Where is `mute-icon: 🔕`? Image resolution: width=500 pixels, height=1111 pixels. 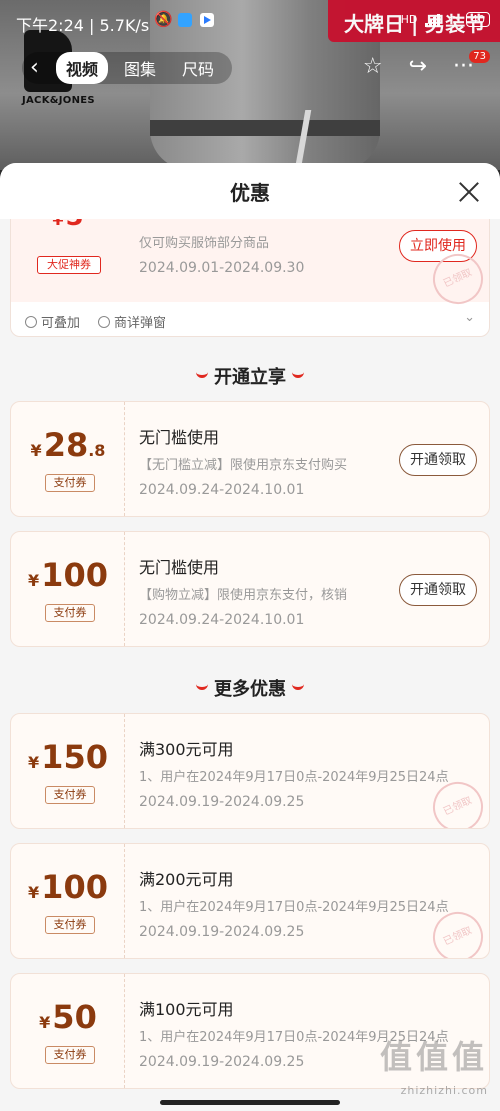
mute-icon: 🔕 is located at coordinates (163, 19).